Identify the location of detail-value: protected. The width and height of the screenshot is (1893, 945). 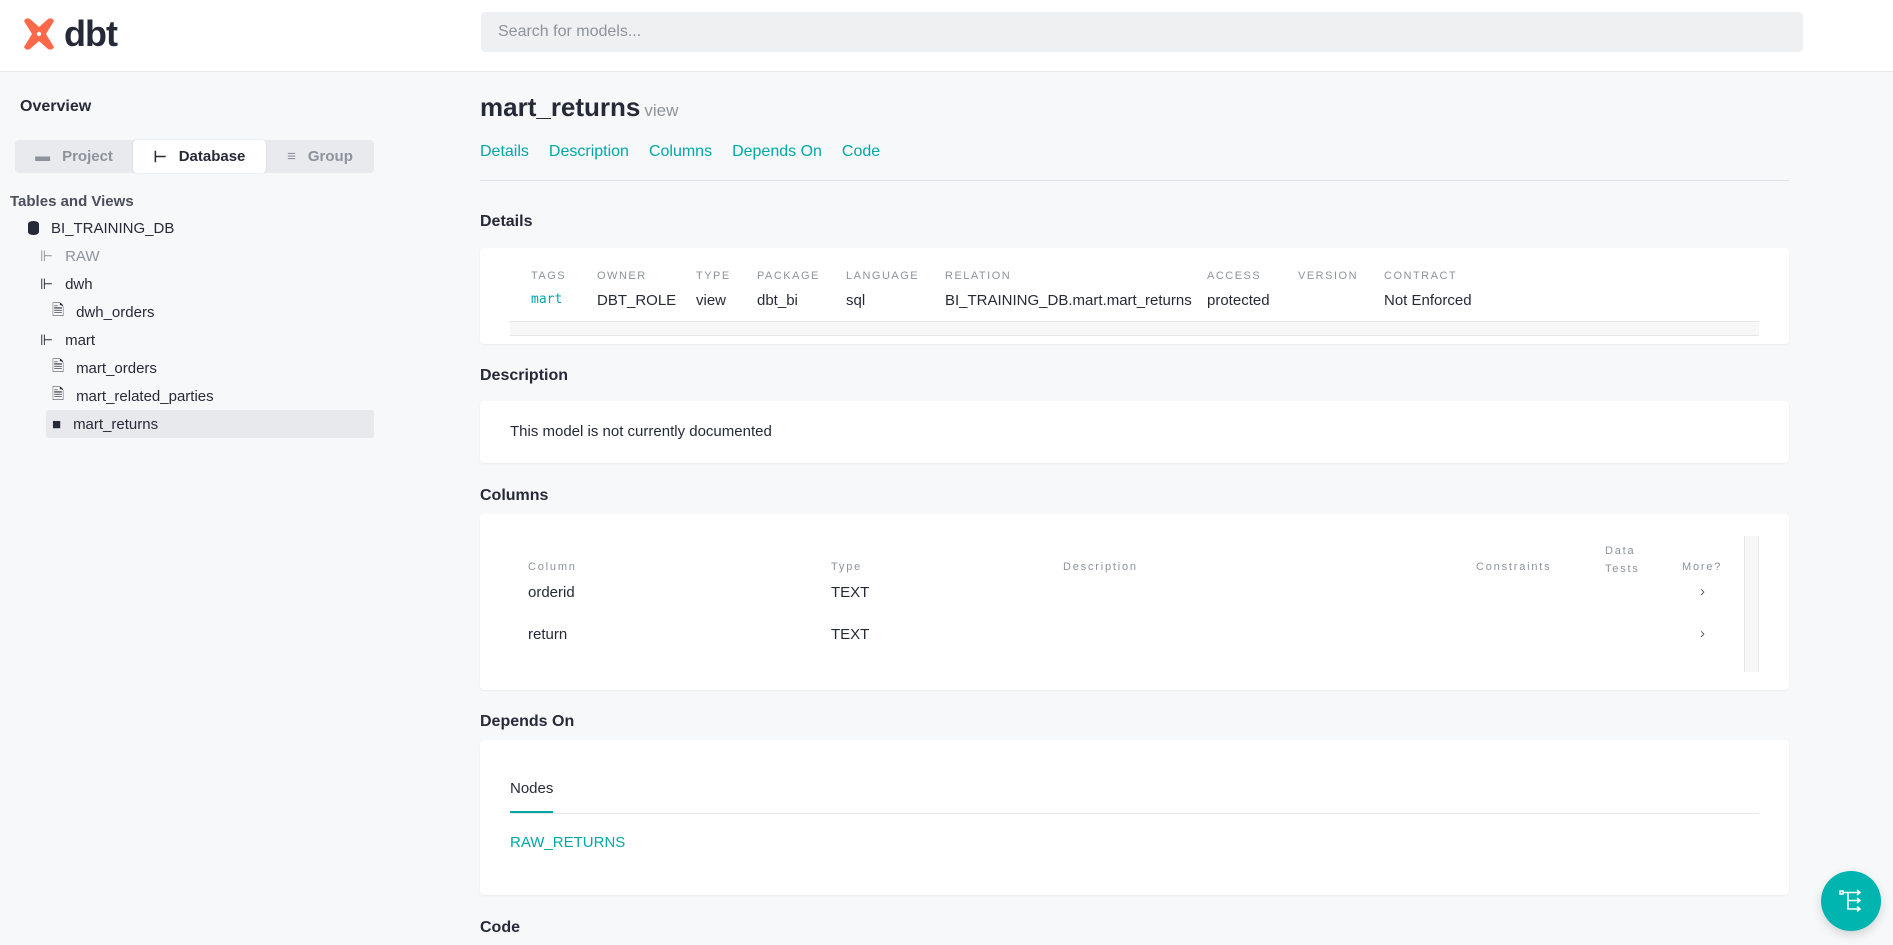
(1238, 300).